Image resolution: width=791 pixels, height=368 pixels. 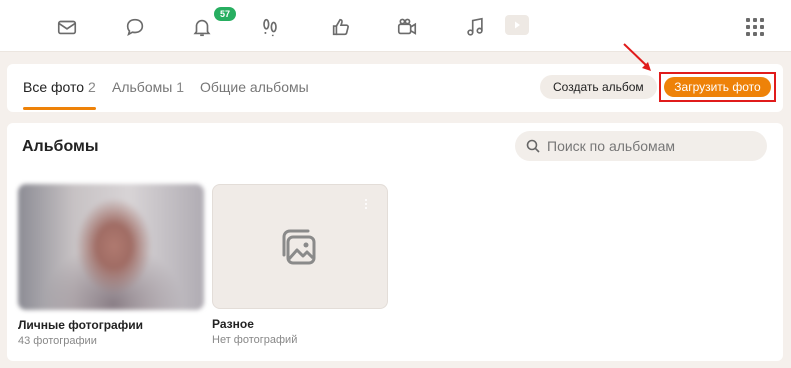 I want to click on album-name: Разное, so click(x=233, y=324).